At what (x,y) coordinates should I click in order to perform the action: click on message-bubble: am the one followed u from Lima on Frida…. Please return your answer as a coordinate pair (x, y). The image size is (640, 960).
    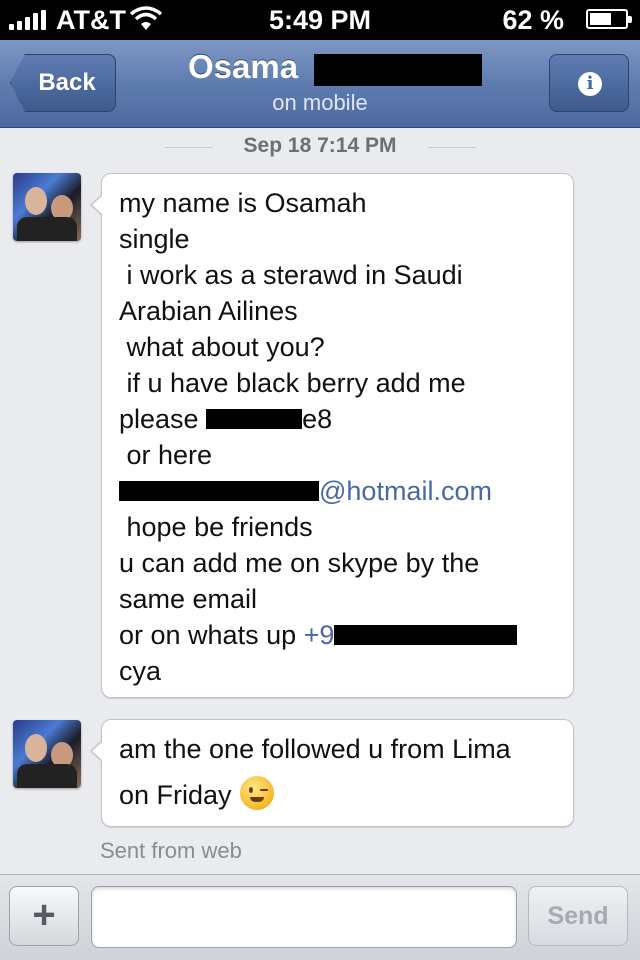
    Looking at the image, I should click on (332, 773).